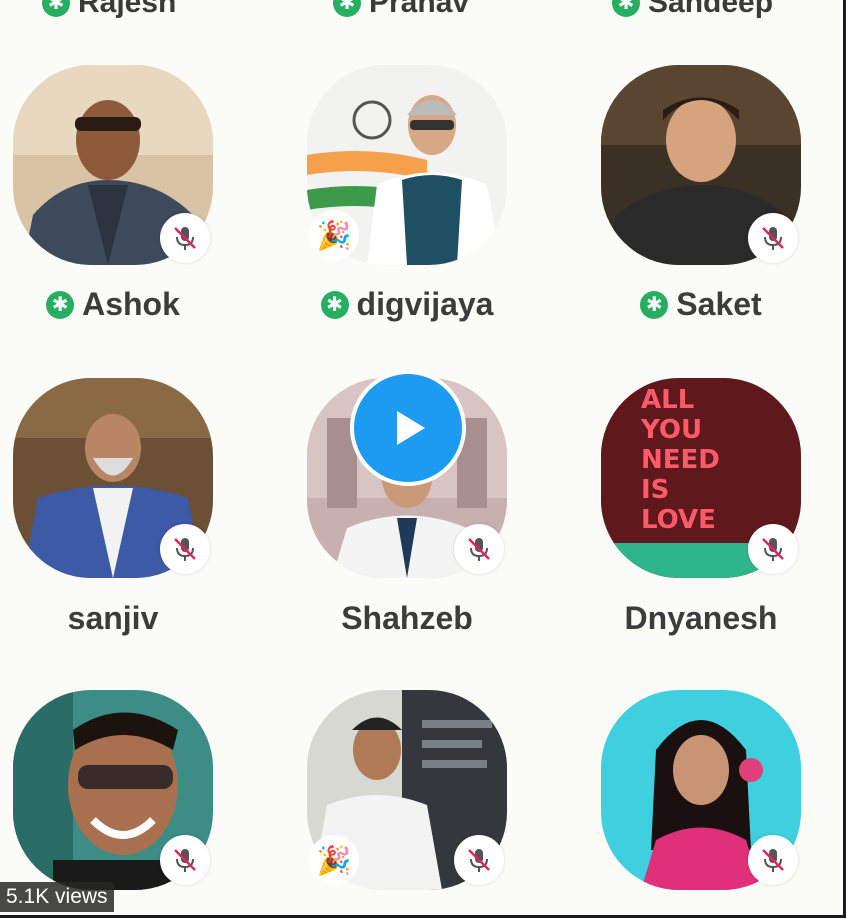 The height and width of the screenshot is (923, 857). I want to click on speaker-name: ✱ Ashok, so click(121, 304).